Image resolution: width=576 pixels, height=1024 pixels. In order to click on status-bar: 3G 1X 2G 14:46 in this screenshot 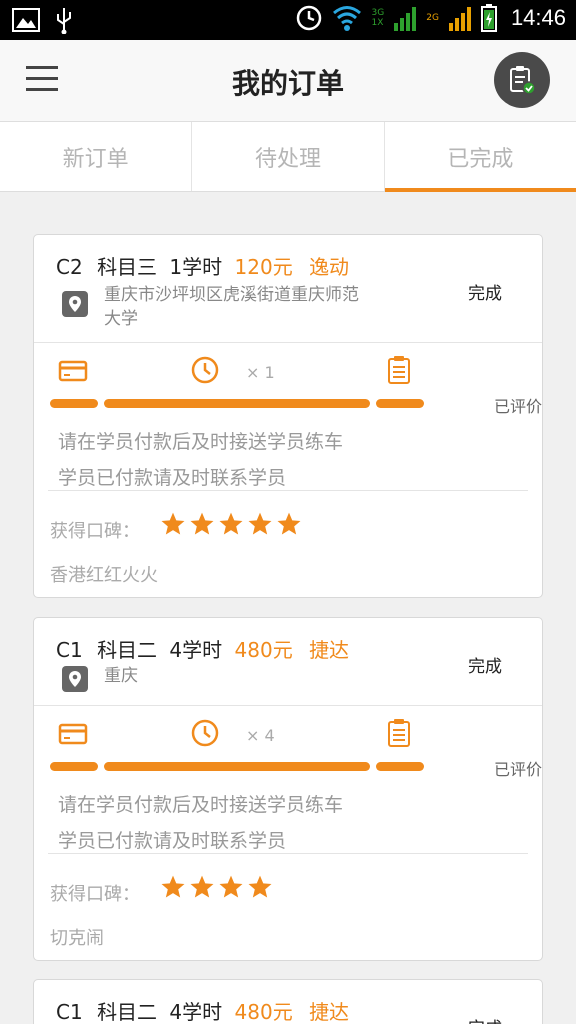, I will do `click(288, 20)`.